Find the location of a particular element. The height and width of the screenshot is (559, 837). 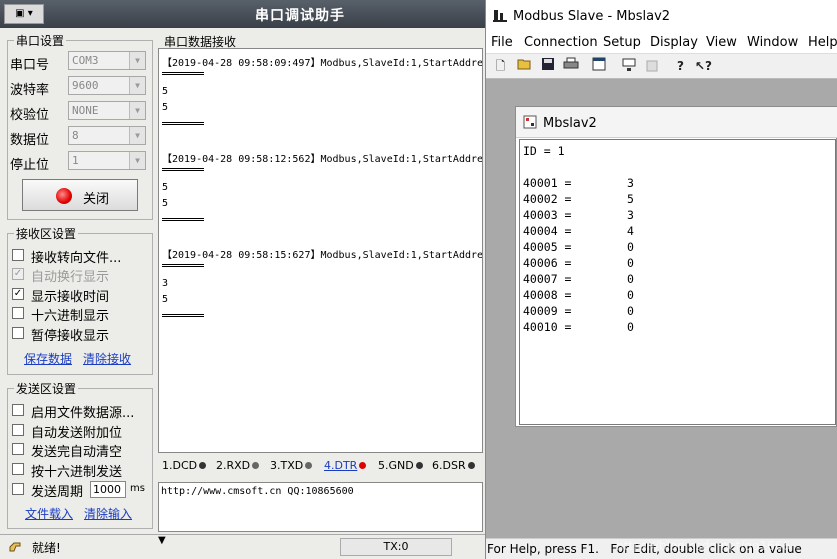

auto-wrap-checkbox: ✓ 自动换行显示 is located at coordinates (77, 275).